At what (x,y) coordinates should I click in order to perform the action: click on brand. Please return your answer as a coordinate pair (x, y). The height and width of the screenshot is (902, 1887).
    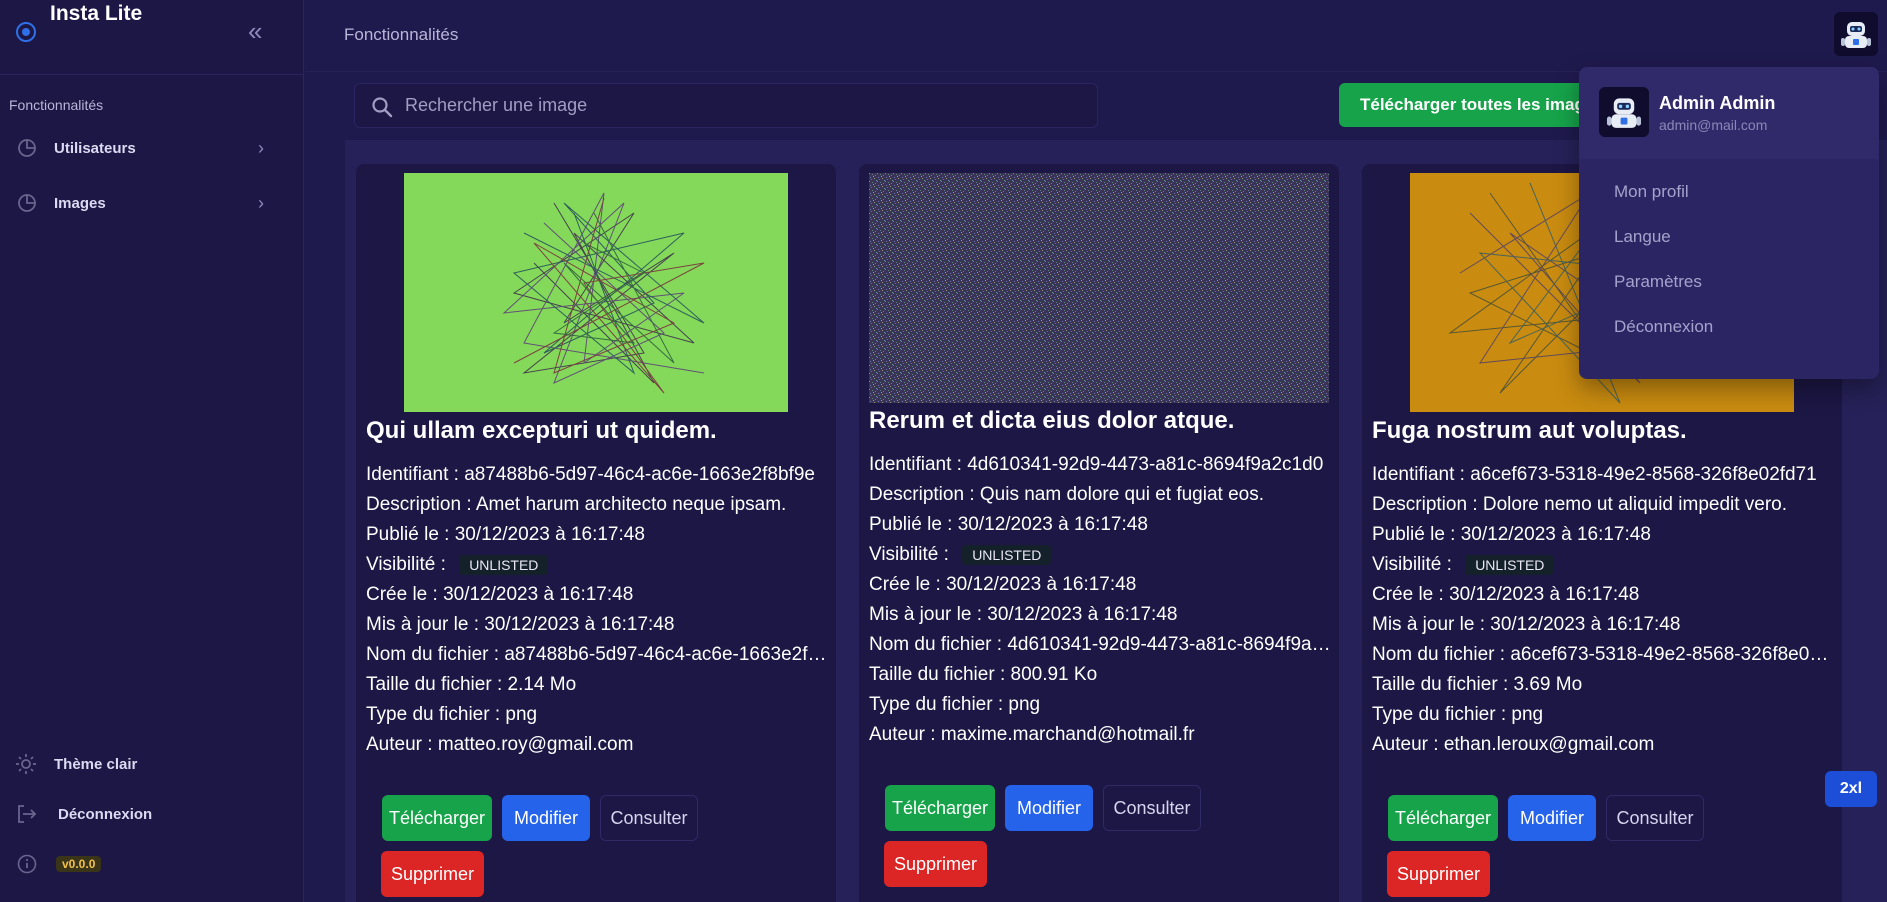
    Looking at the image, I should click on (26, 32).